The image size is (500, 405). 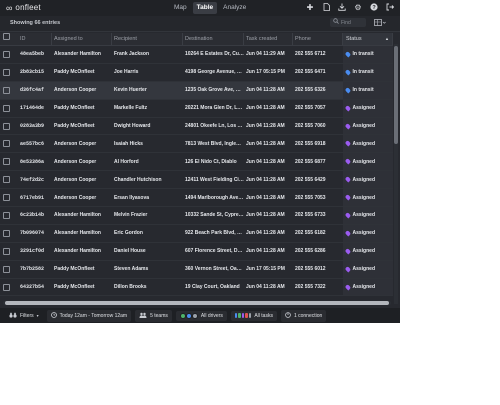 What do you see at coordinates (132, 126) in the screenshot?
I see `cell-recipient: Dwight Howard` at bounding box center [132, 126].